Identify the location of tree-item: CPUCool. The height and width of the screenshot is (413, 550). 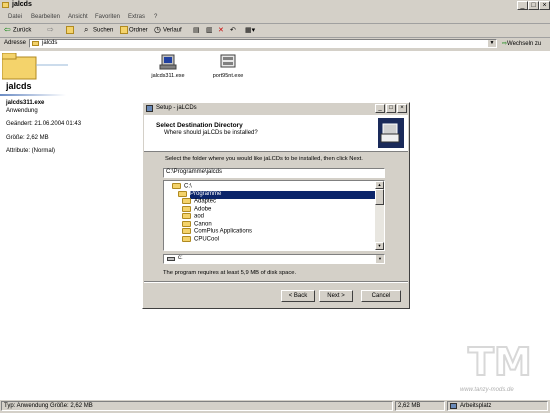
(270, 239).